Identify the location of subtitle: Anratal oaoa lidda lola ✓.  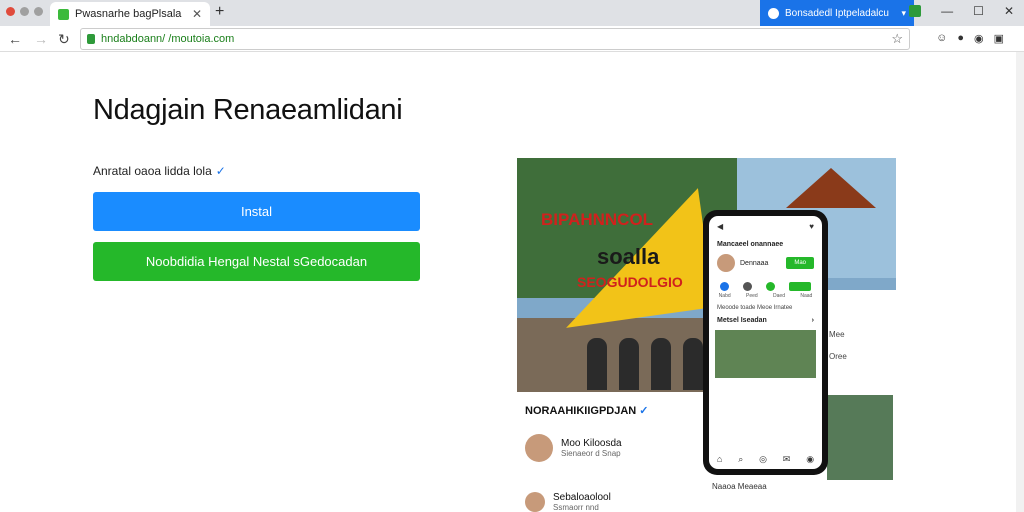
(159, 171).